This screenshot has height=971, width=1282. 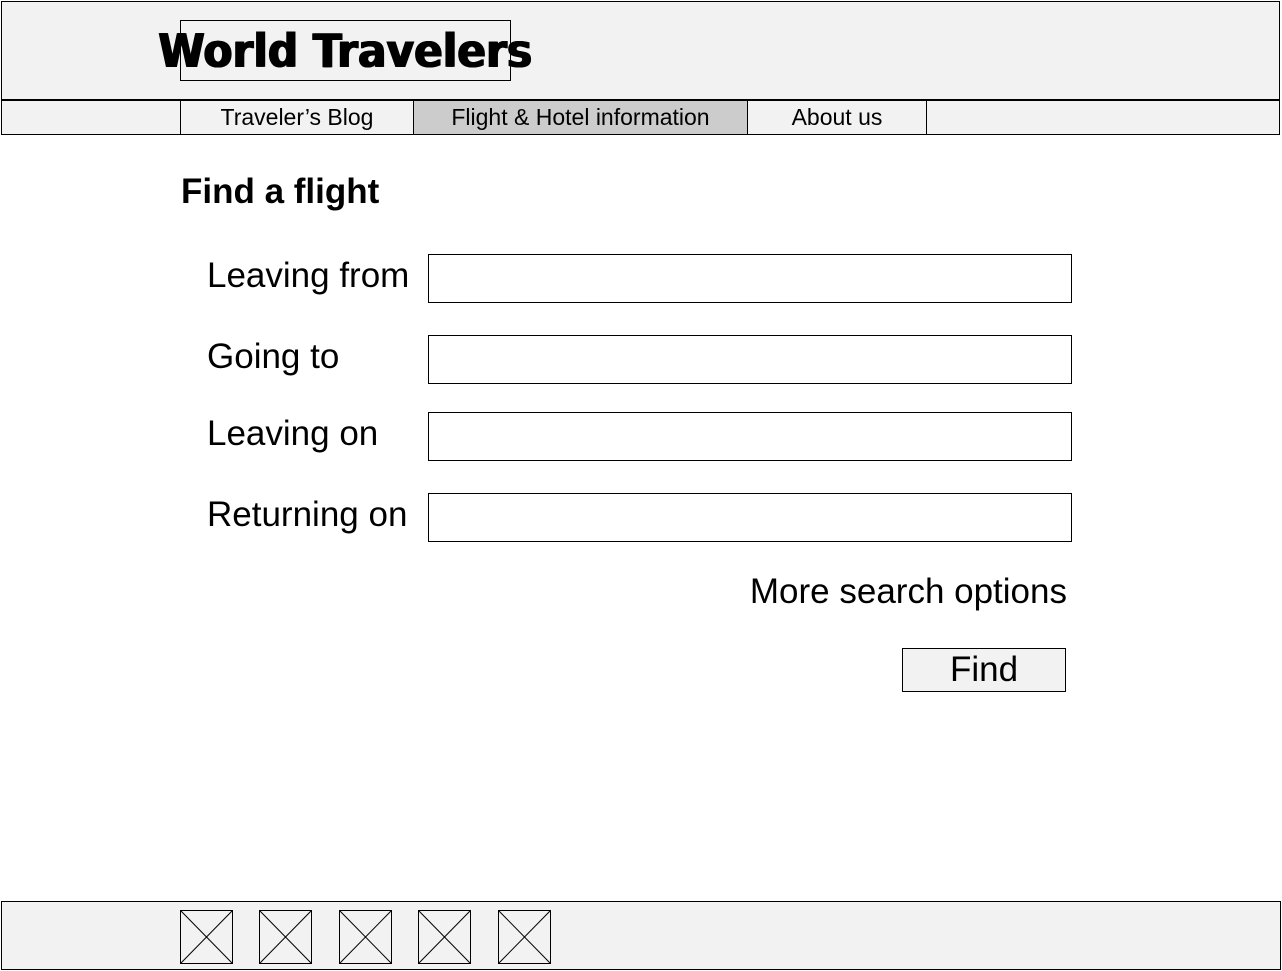 I want to click on tab-label: Flight & Hotel information, so click(x=580, y=117).